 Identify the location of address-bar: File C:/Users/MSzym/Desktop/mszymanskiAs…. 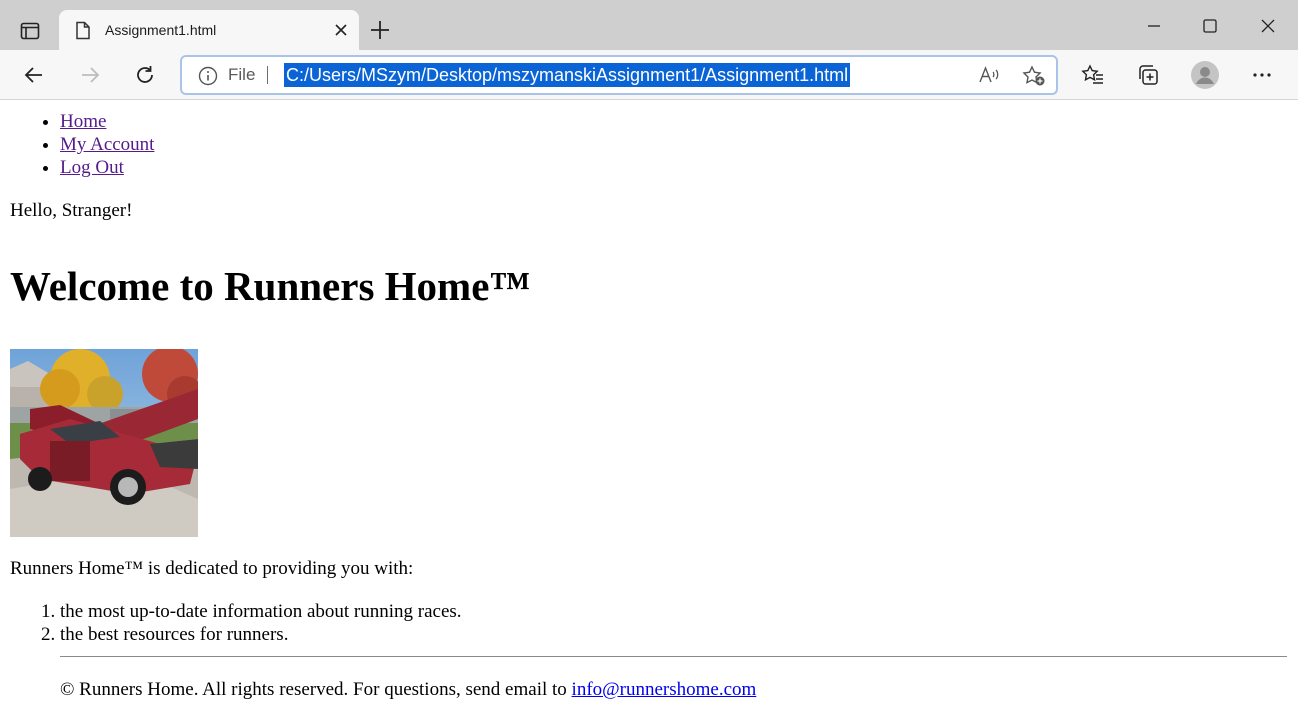
(619, 75).